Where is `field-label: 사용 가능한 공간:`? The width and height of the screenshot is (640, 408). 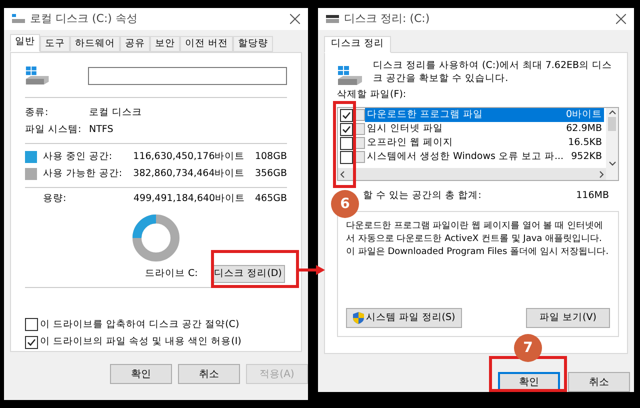 field-label: 사용 가능한 공간: is located at coordinates (83, 174).